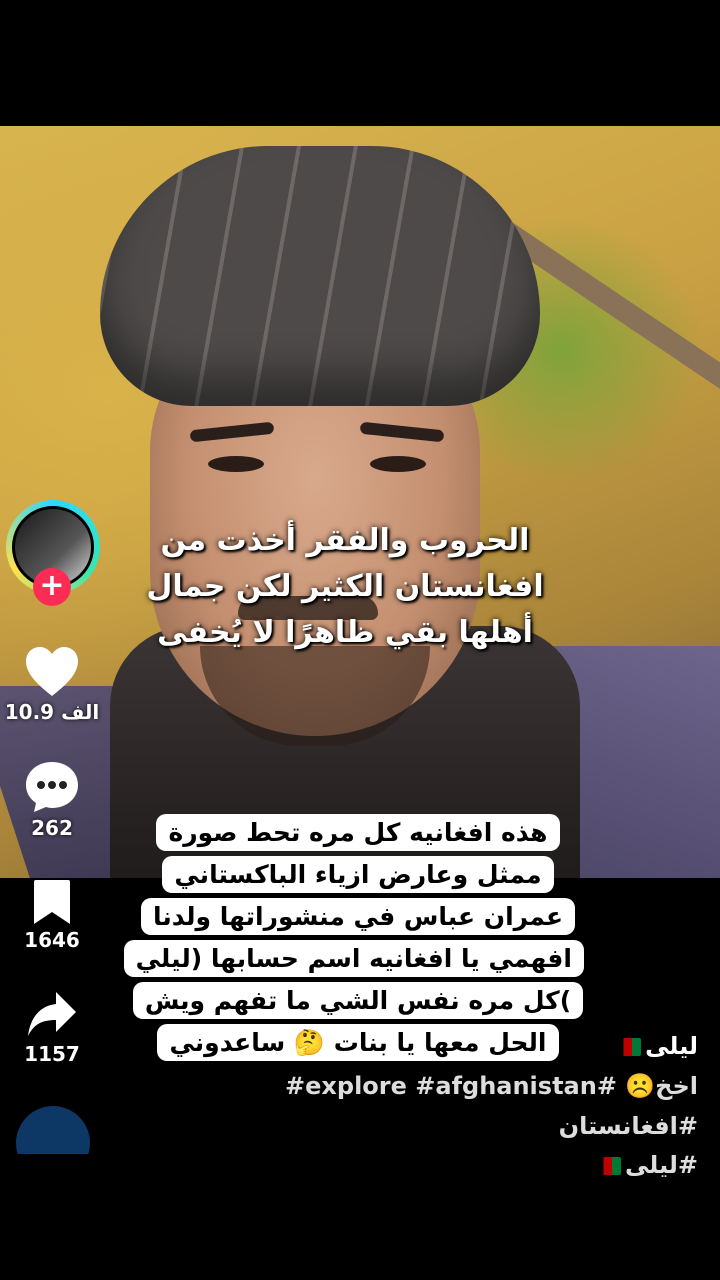 Image resolution: width=720 pixels, height=1280 pixels. I want to click on like-button: 10.9 الف, so click(52, 685).